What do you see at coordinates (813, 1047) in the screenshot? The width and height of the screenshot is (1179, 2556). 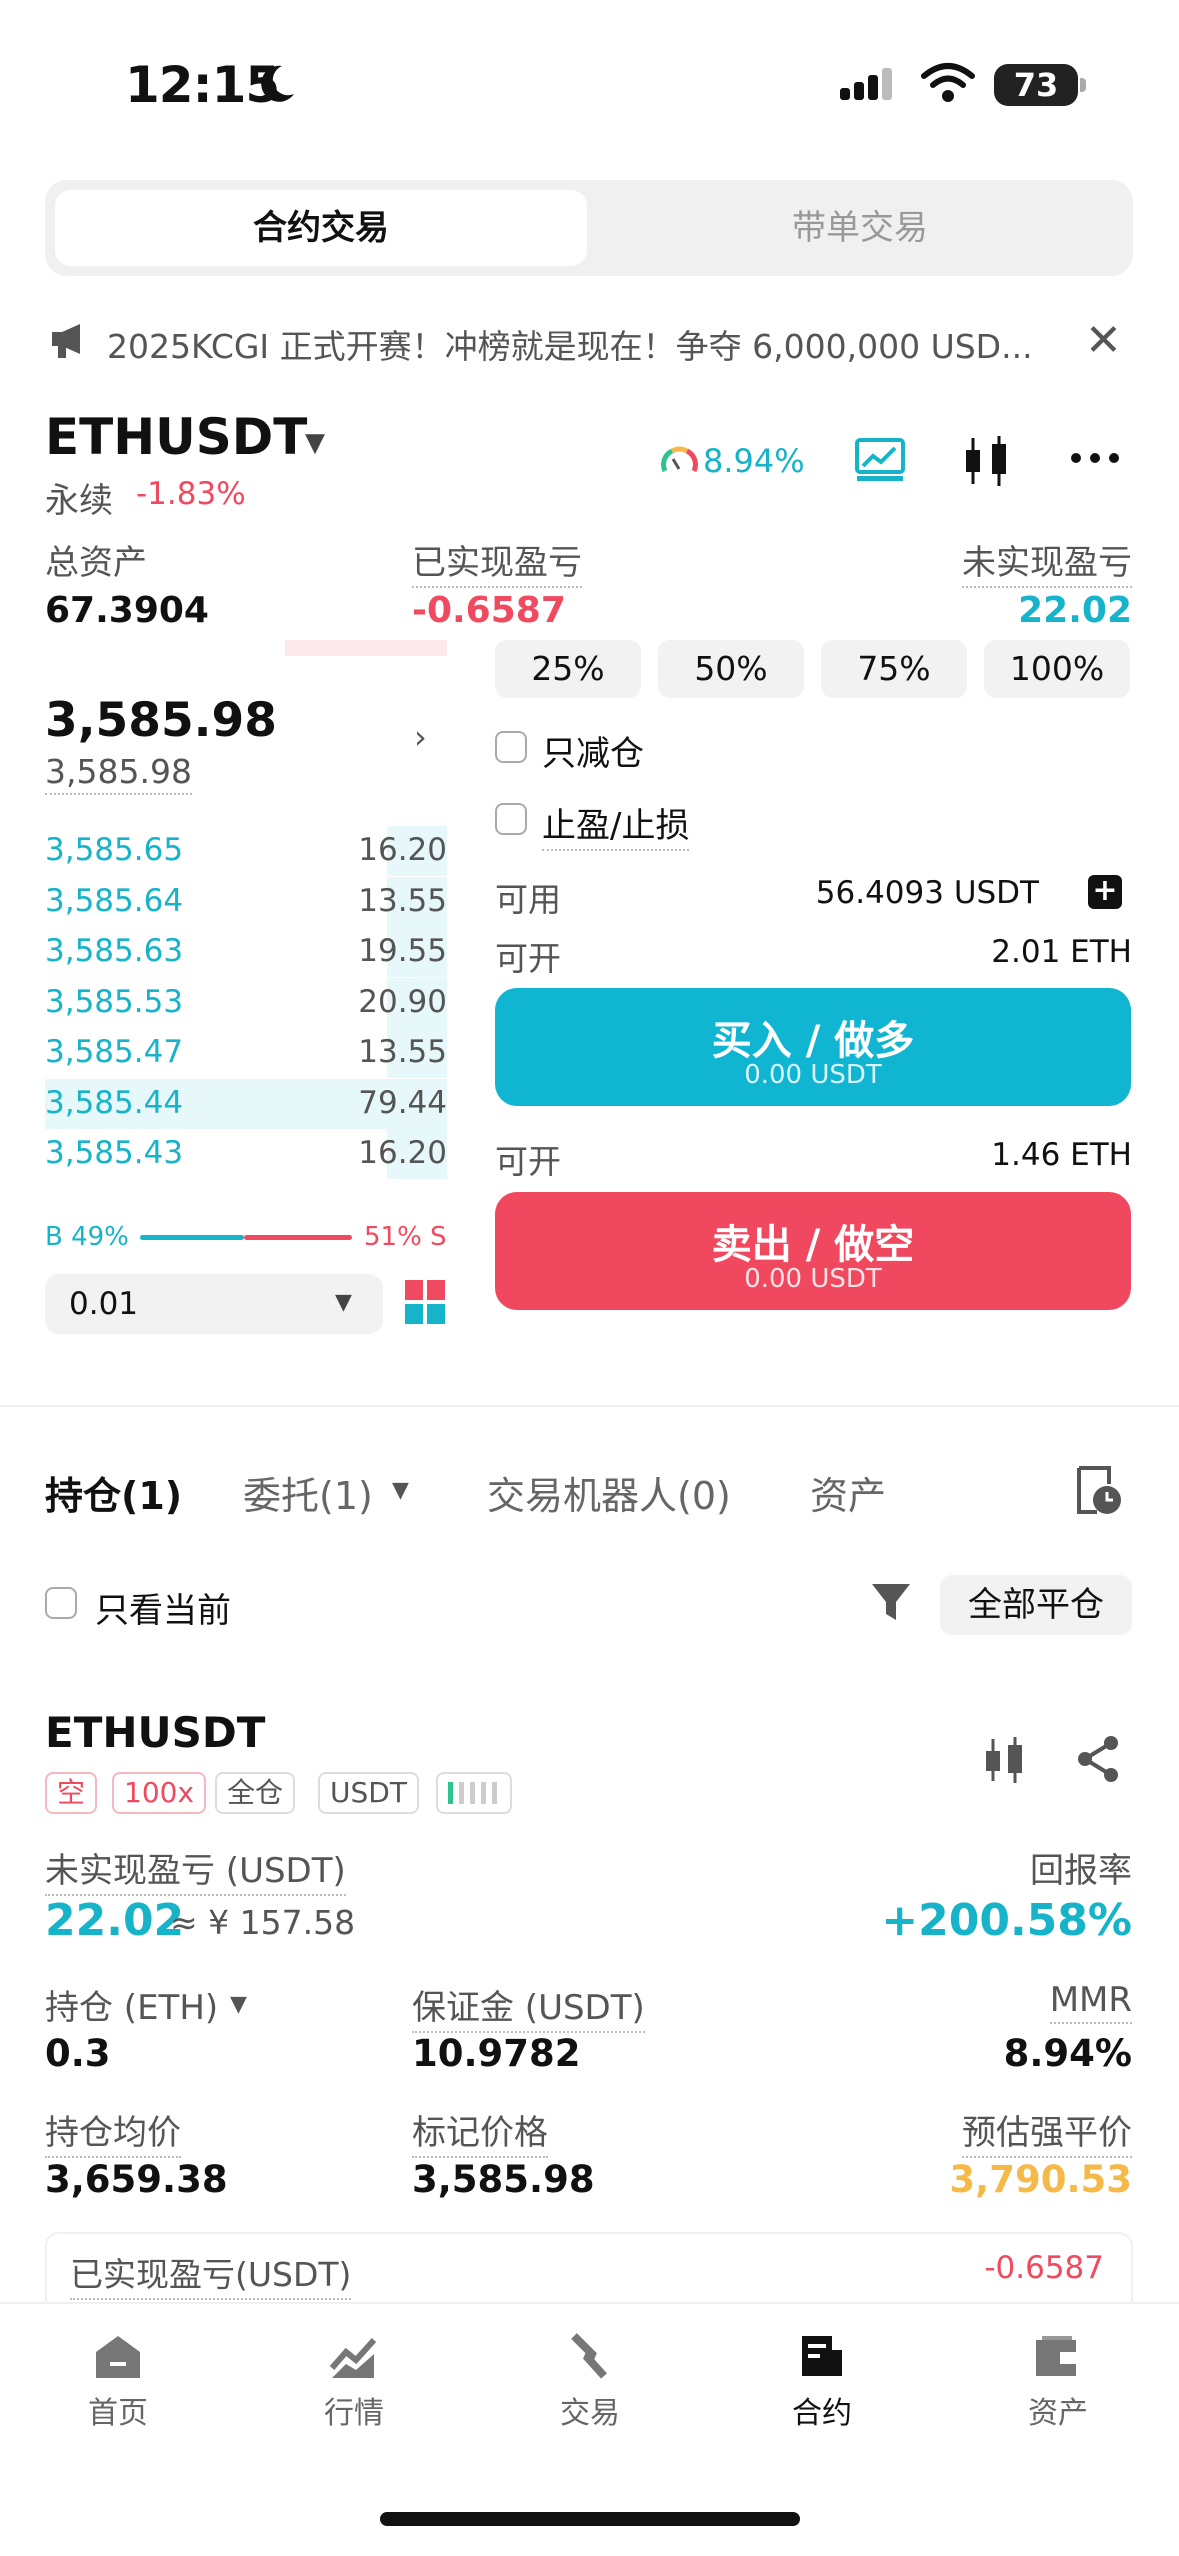 I see `buy-long-button: 买入 / 做多 0.00 USDT` at bounding box center [813, 1047].